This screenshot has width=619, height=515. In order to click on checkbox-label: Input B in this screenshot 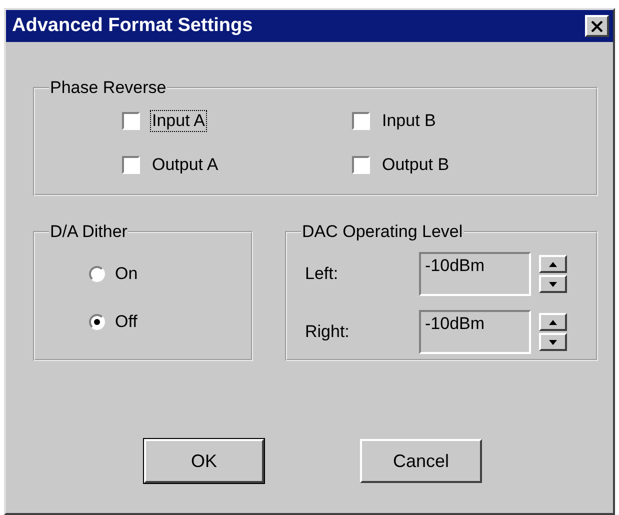, I will do `click(409, 121)`.